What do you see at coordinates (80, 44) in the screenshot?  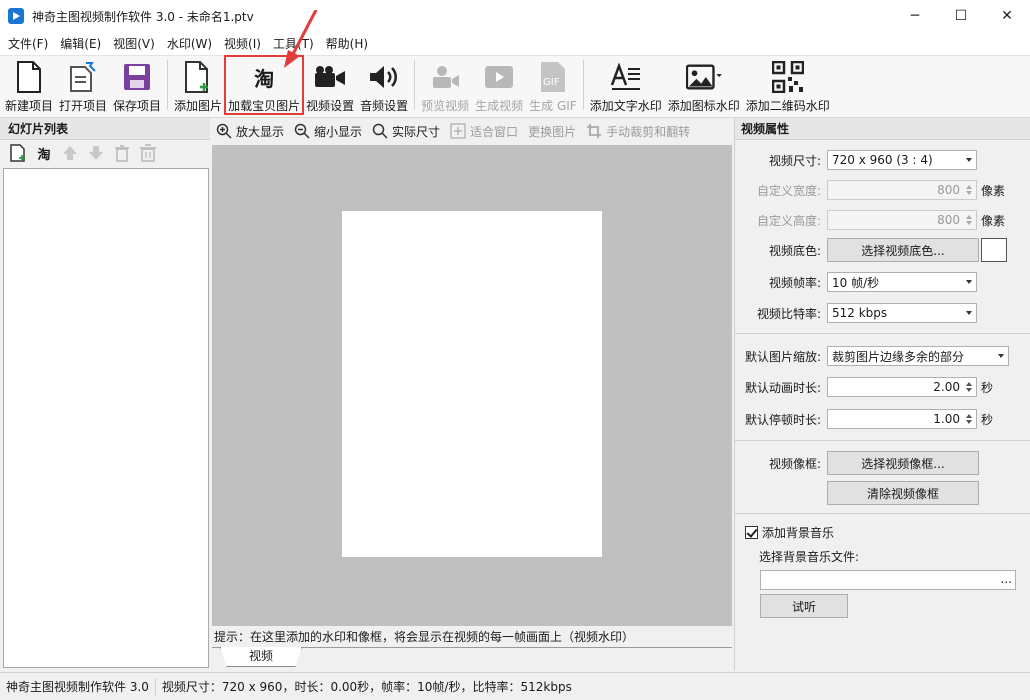 I see `menu-edit: 编辑(E)` at bounding box center [80, 44].